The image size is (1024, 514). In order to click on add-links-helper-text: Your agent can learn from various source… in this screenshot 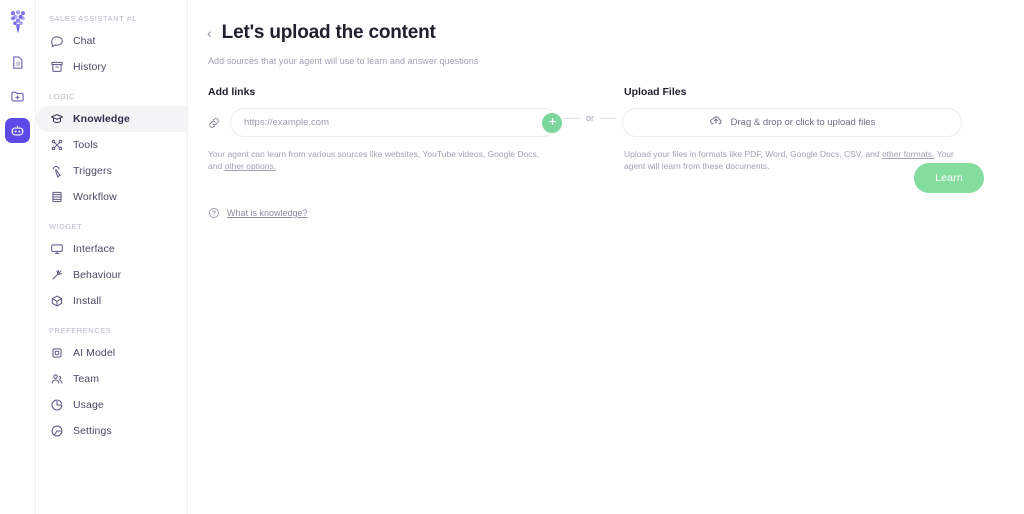, I will do `click(378, 160)`.